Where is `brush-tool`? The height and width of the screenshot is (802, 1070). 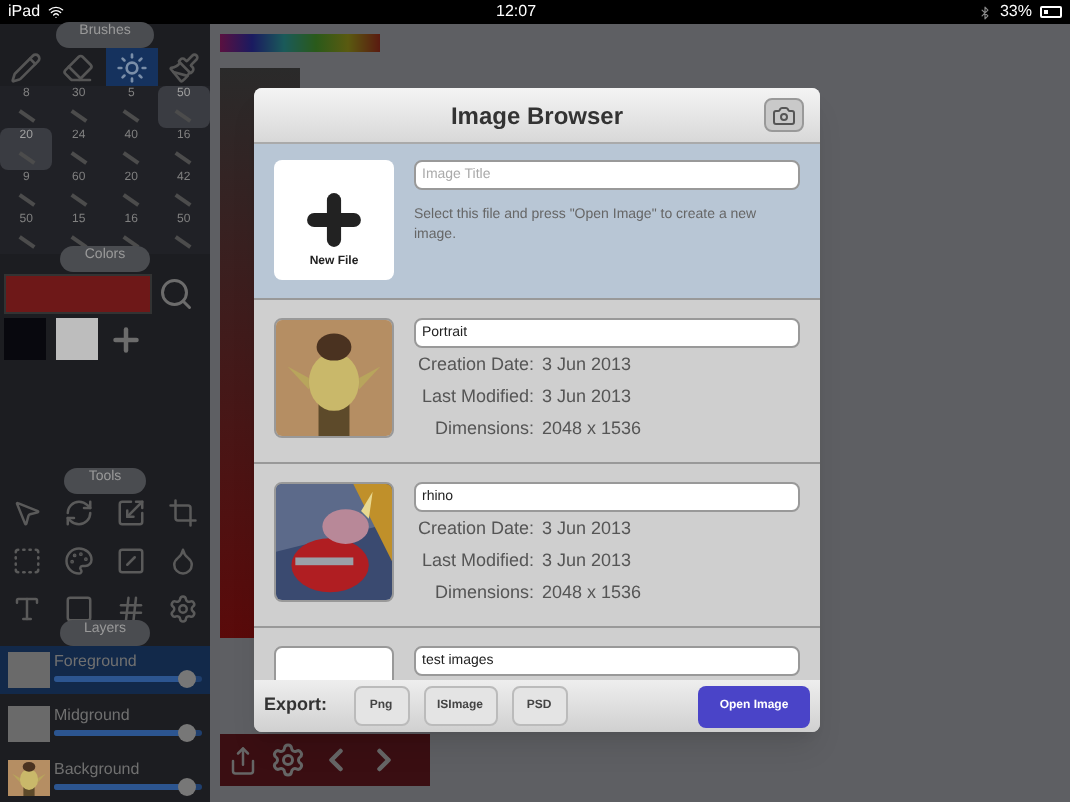 brush-tool is located at coordinates (131, 67).